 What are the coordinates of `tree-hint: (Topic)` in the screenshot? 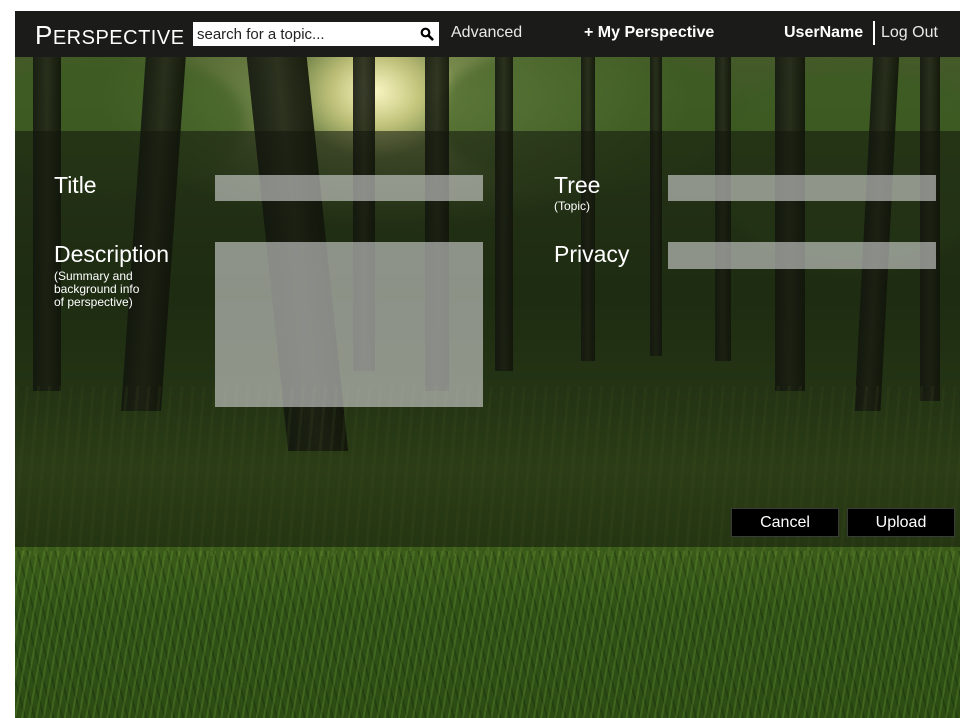 It's located at (572, 206).